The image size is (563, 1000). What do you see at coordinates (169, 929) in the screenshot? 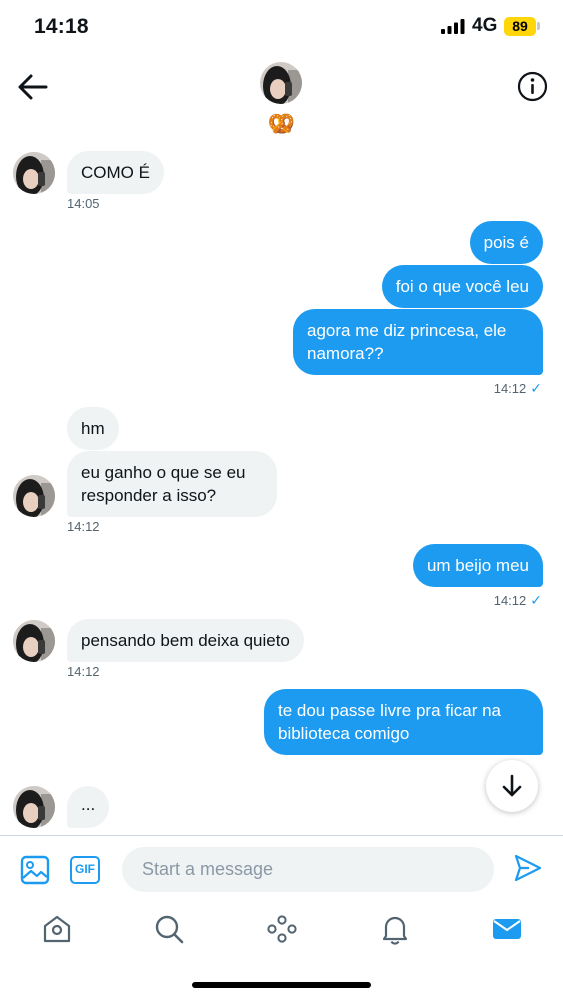
I see `search-icon` at bounding box center [169, 929].